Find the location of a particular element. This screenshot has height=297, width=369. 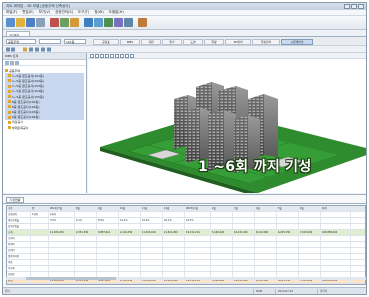

top-view-icon is located at coordinates (112, 56).